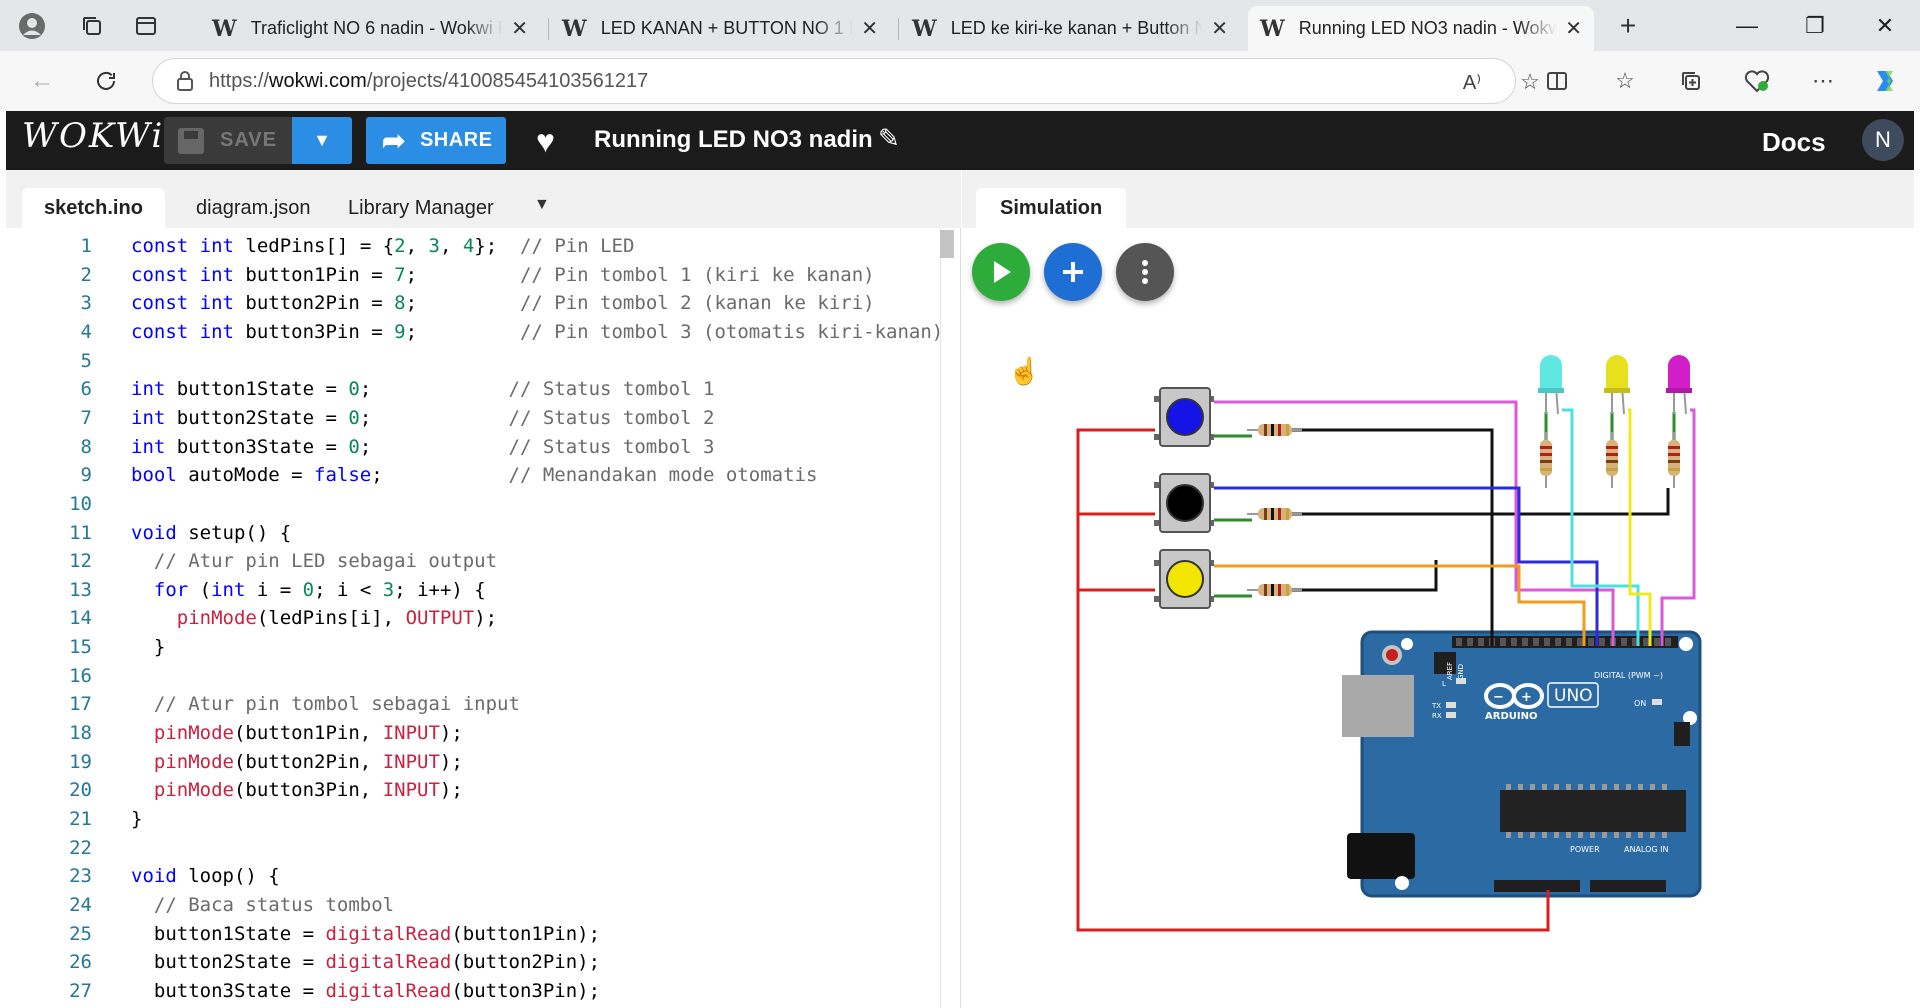 Image resolution: width=1920 pixels, height=1008 pixels. Describe the element at coordinates (476, 561) in the screenshot. I see `code-line: 12 // Atur pin LED sebagai output` at that location.